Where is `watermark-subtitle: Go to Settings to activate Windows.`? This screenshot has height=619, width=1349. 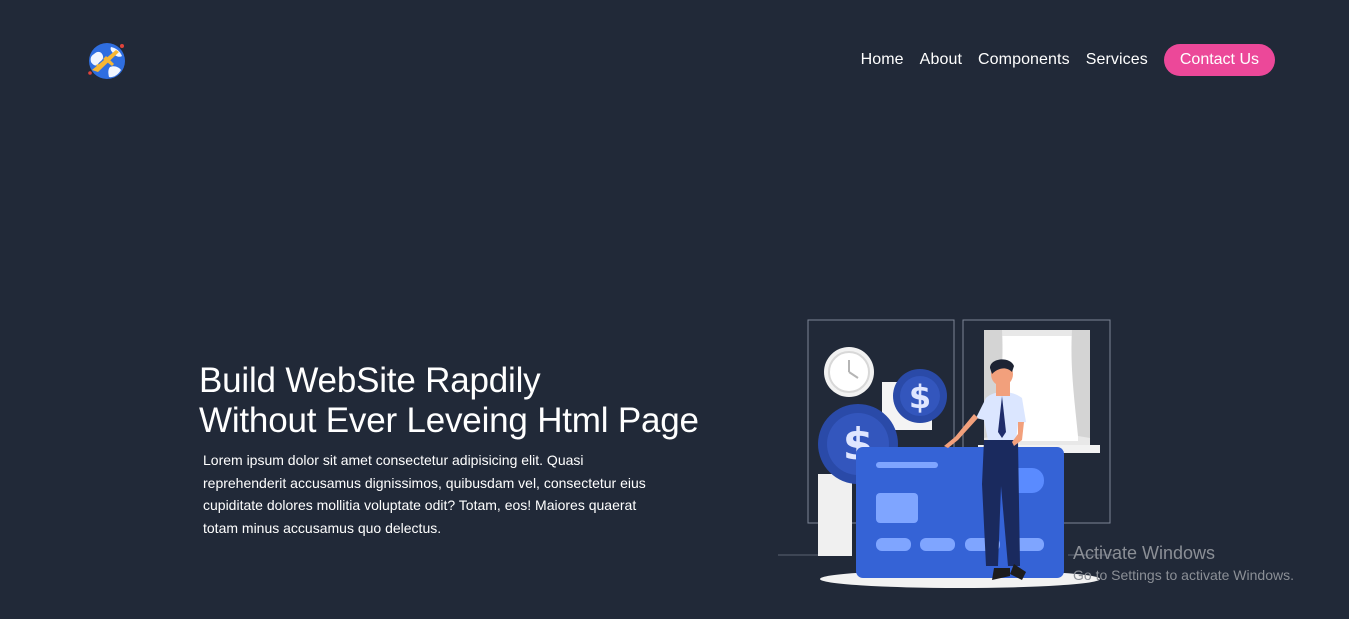 watermark-subtitle: Go to Settings to activate Windows. is located at coordinates (1183, 575).